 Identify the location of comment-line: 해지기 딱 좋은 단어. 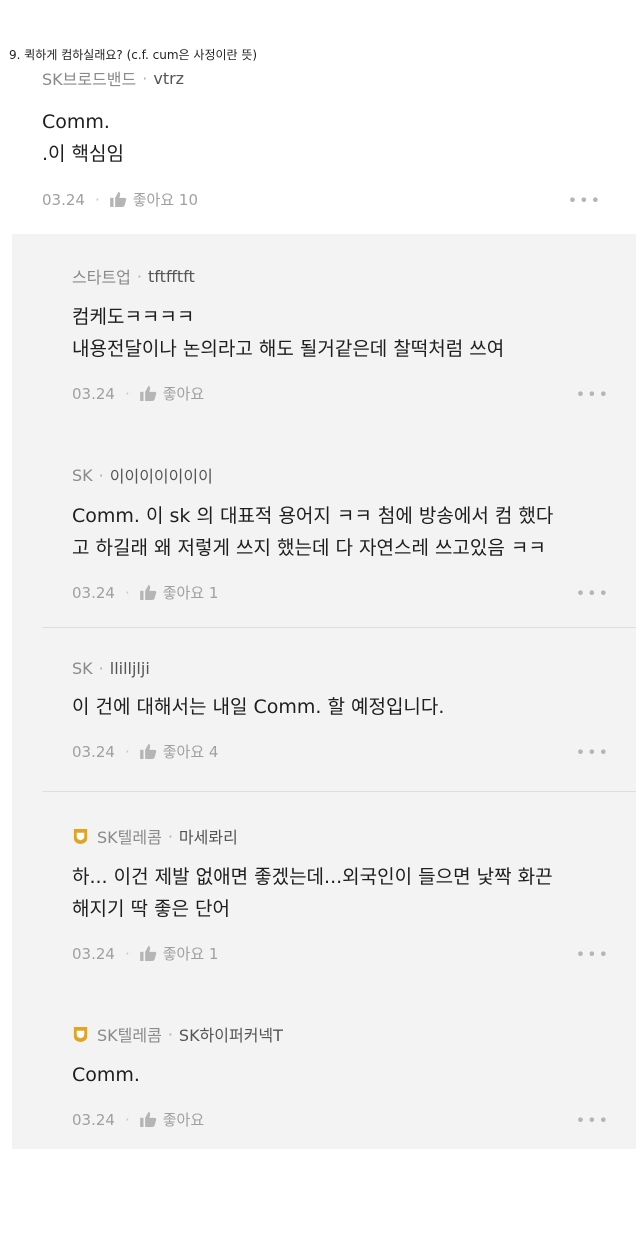
(151, 909).